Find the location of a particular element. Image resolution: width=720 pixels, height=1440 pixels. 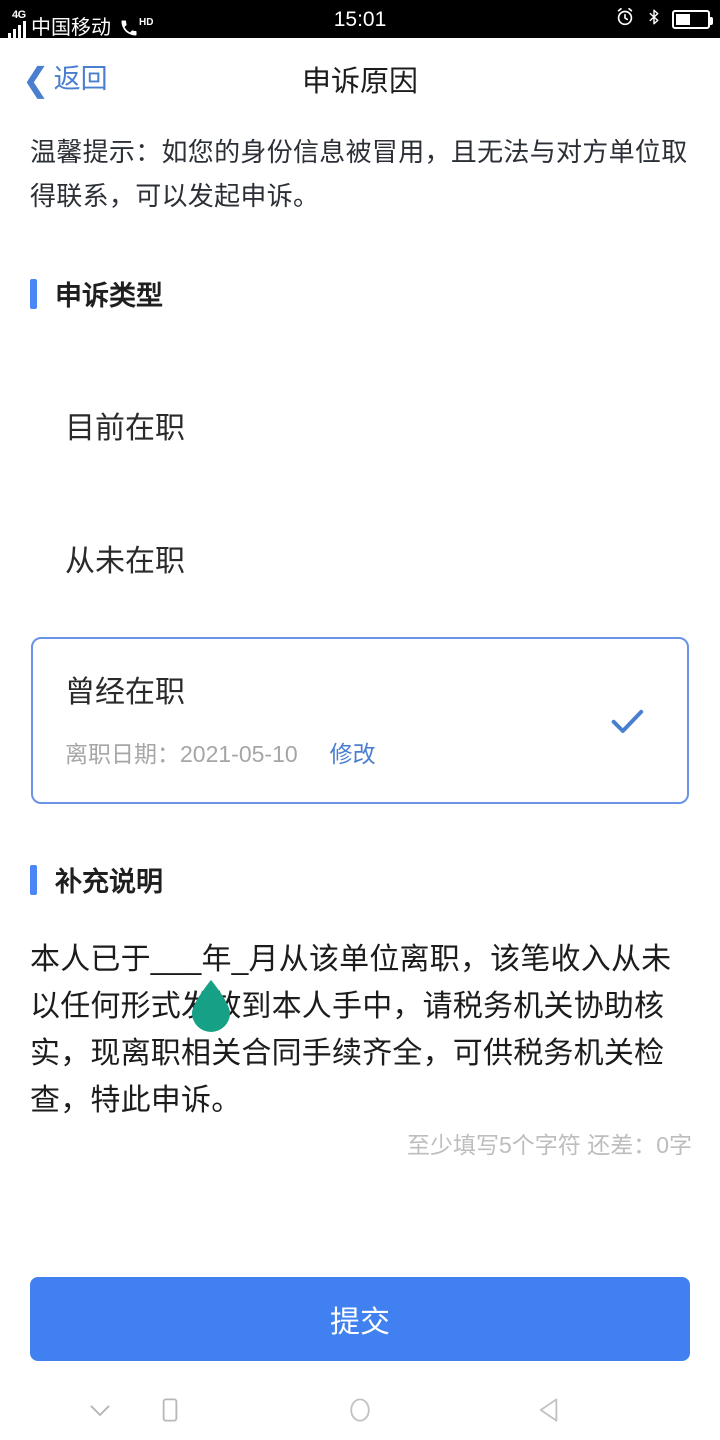

character-count-hint: 至少填写5个字符 还差：0字 is located at coordinates (549, 1145).